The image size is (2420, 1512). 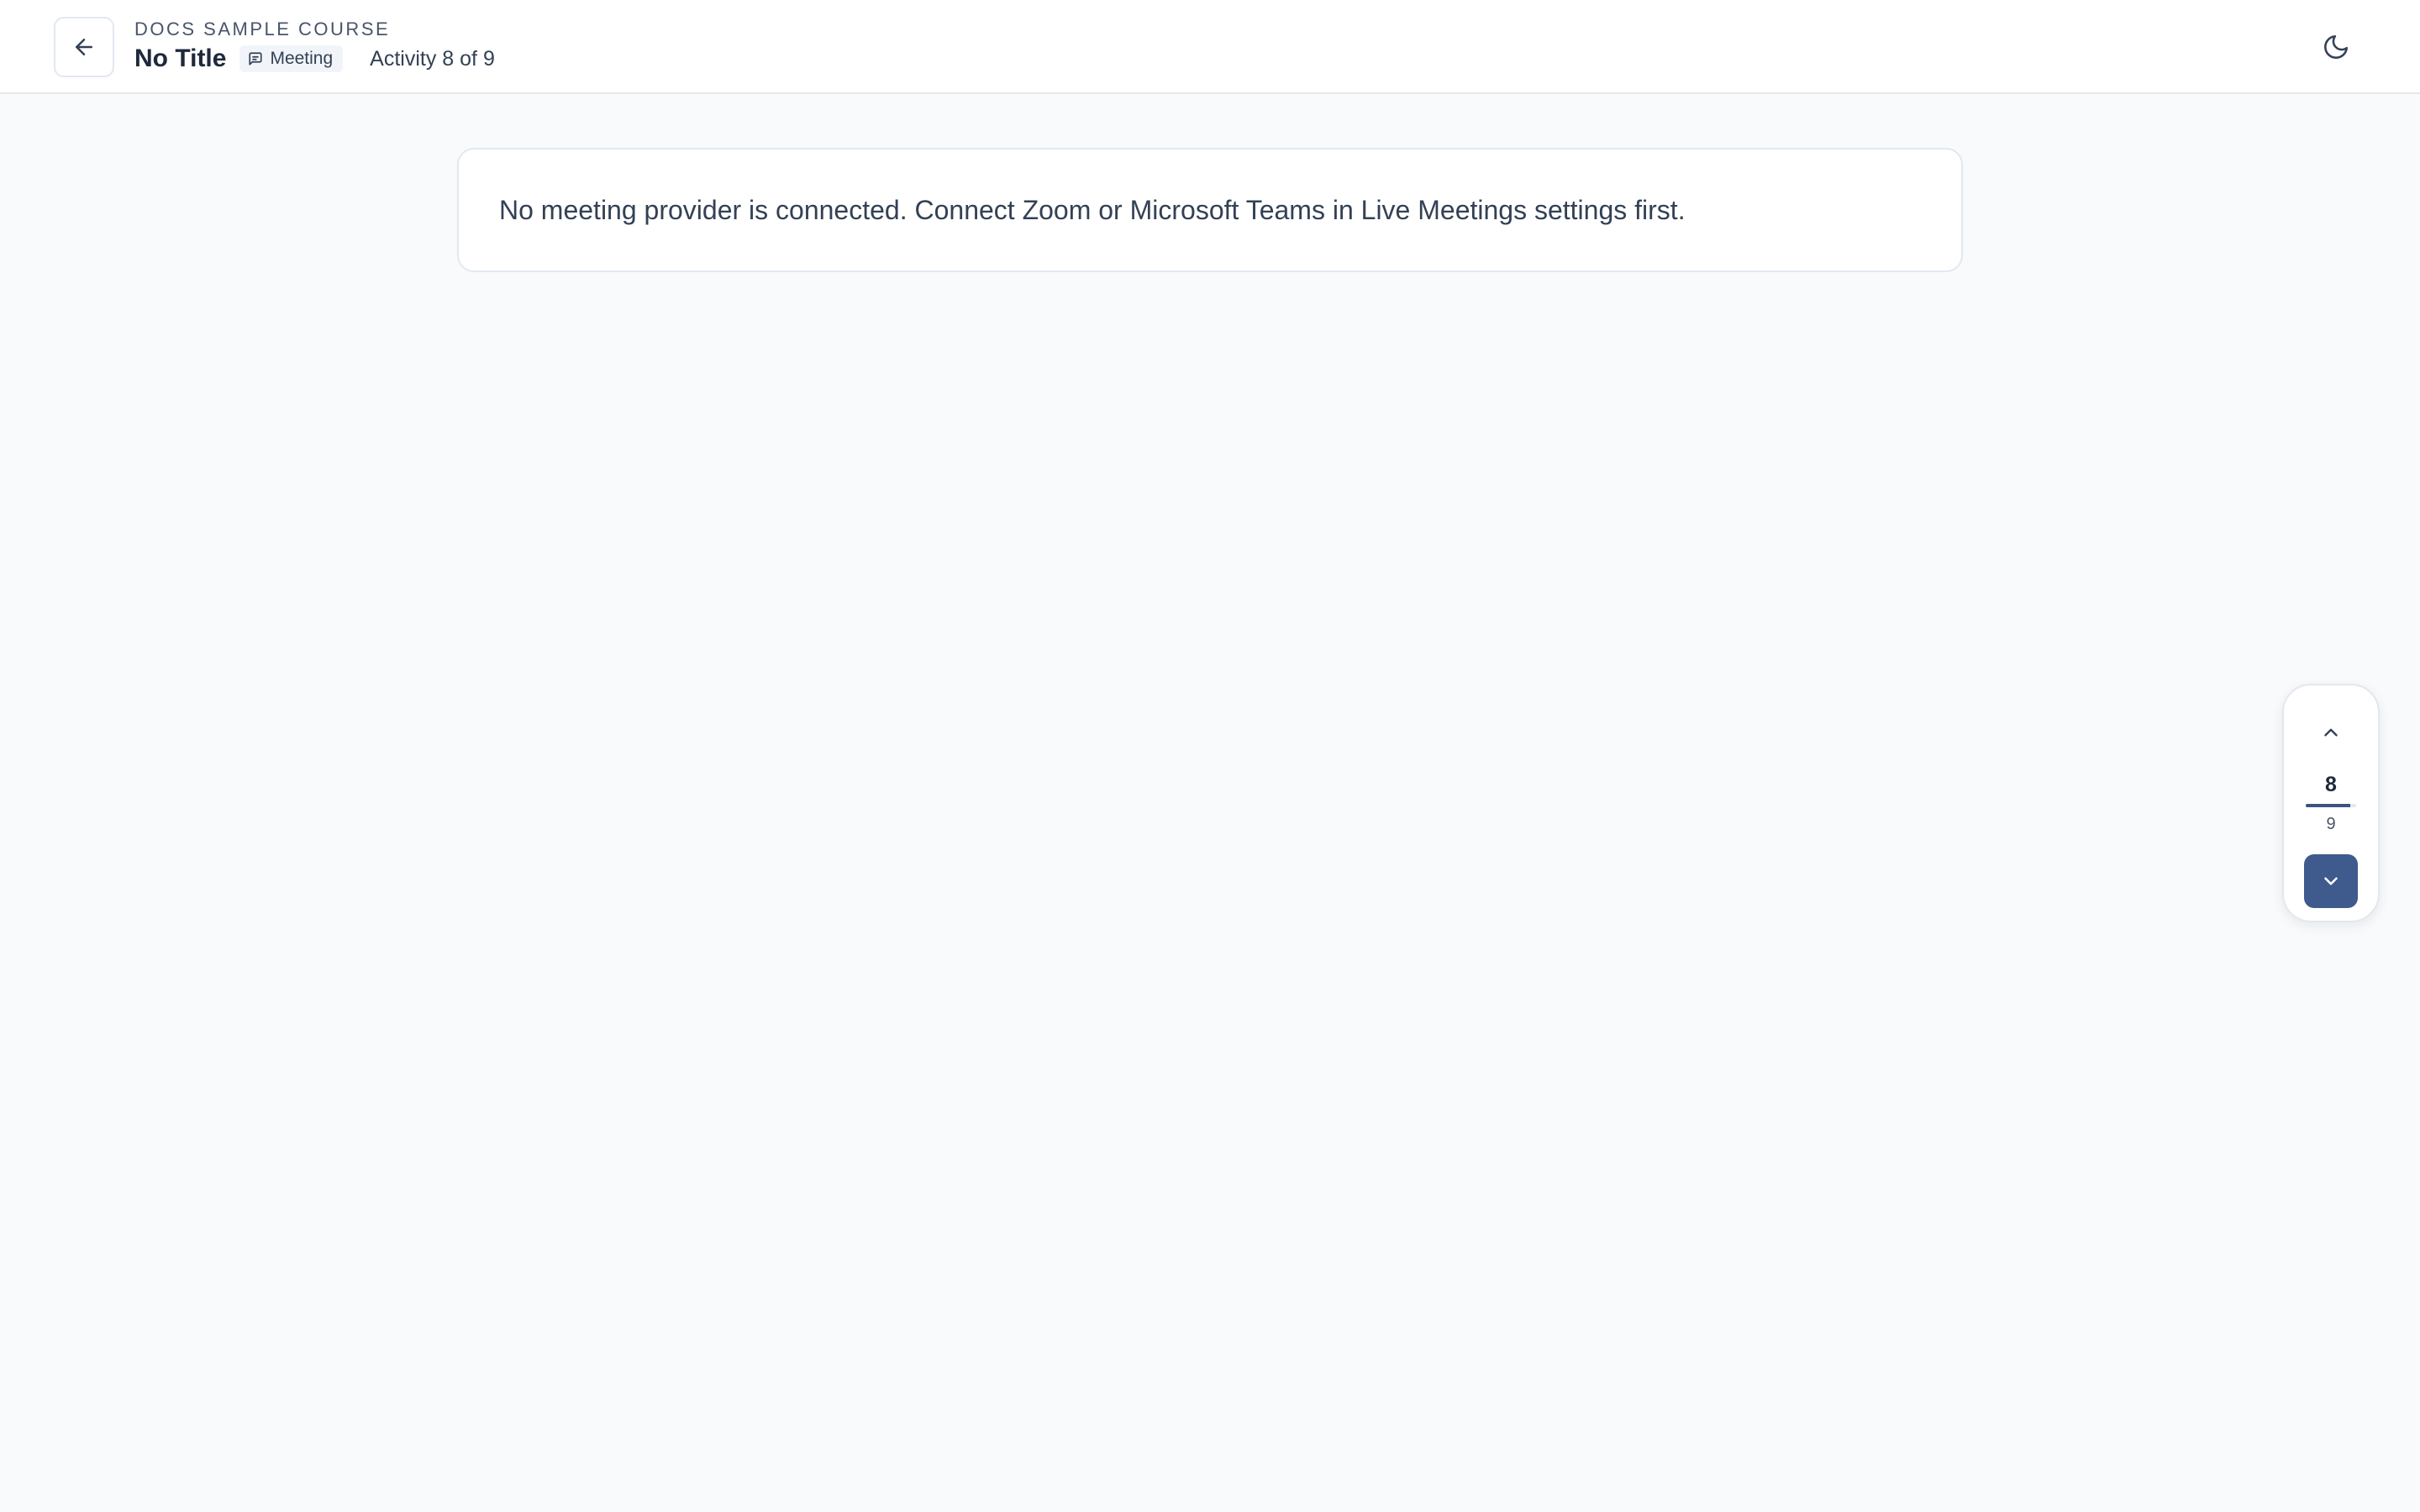 I want to click on activity-counter: Activity 8 of 9, so click(x=433, y=58).